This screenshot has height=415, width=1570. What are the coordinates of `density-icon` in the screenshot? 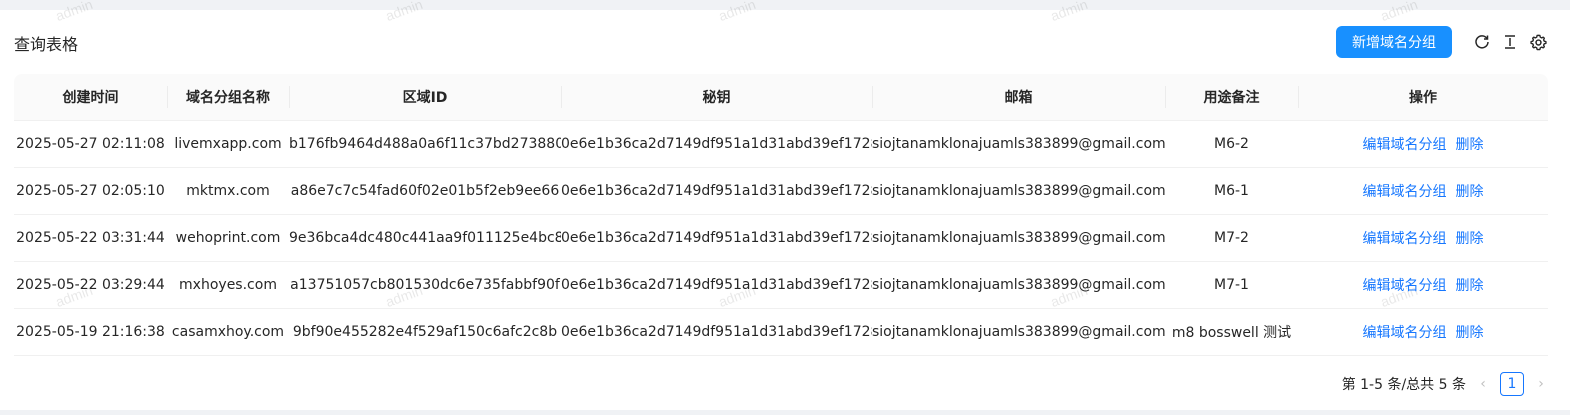 It's located at (1510, 42).